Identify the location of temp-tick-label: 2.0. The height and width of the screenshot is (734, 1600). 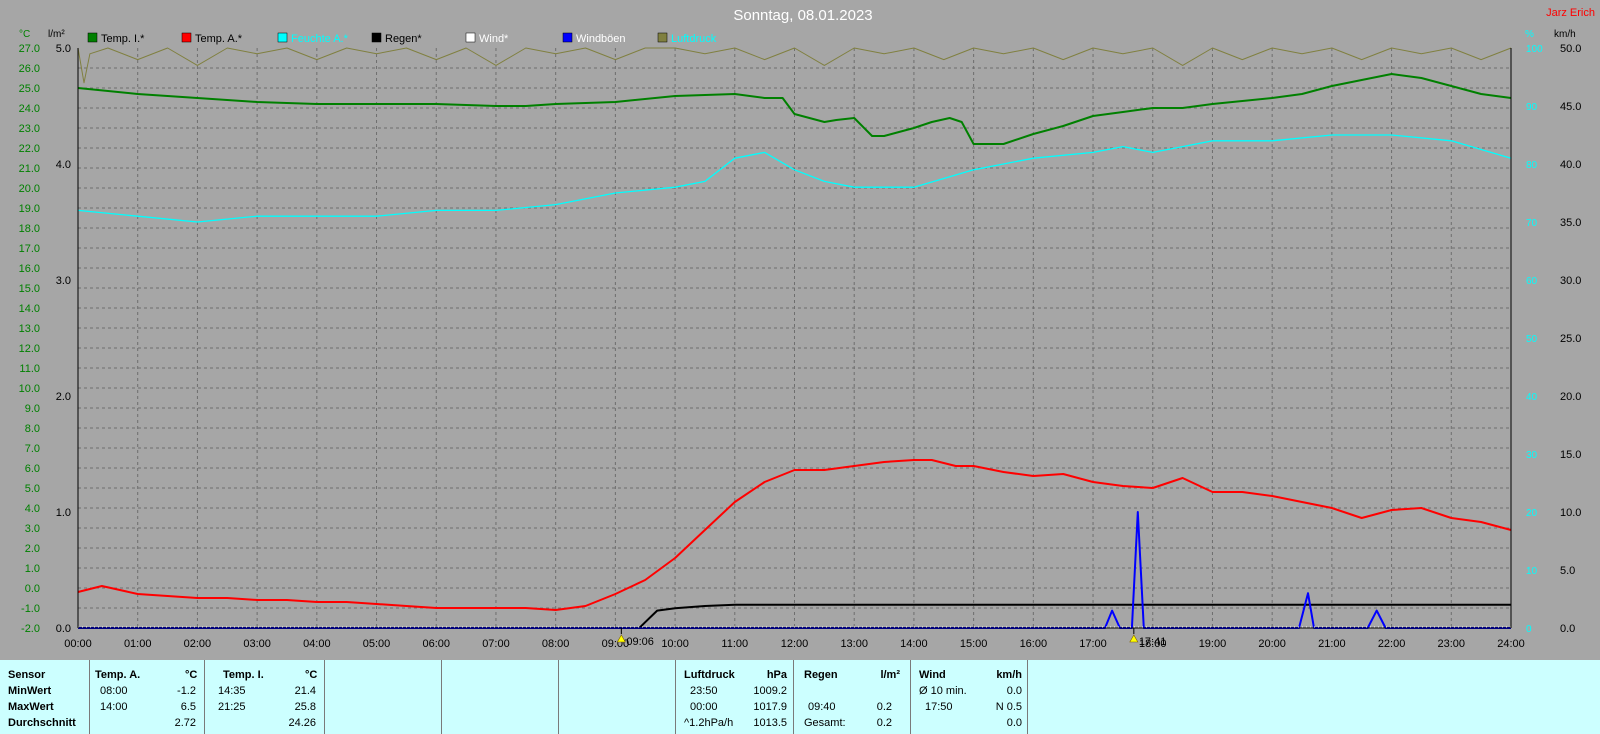
(32, 549).